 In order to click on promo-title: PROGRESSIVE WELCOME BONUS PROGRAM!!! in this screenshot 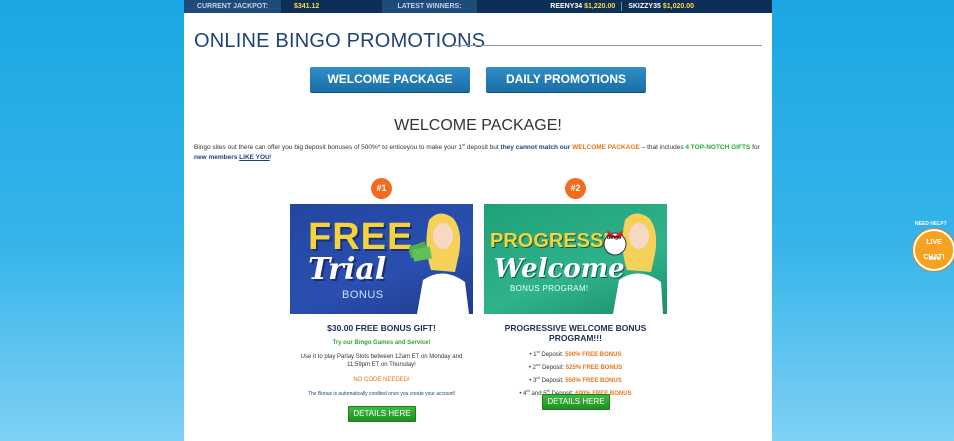, I will do `click(575, 333)`.